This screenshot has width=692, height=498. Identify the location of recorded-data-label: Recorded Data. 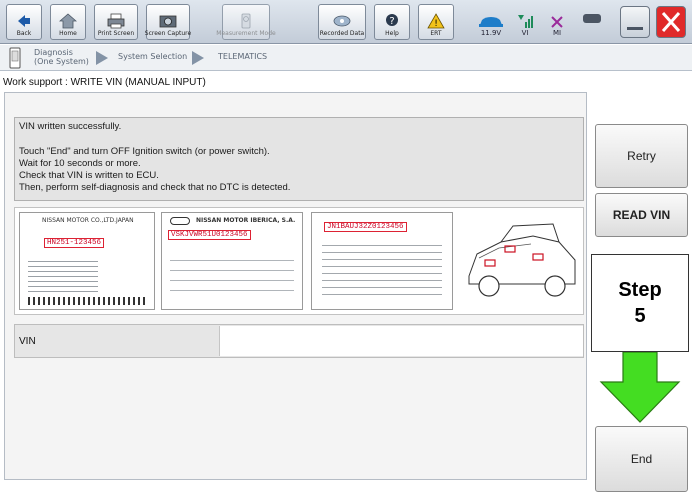
(342, 33).